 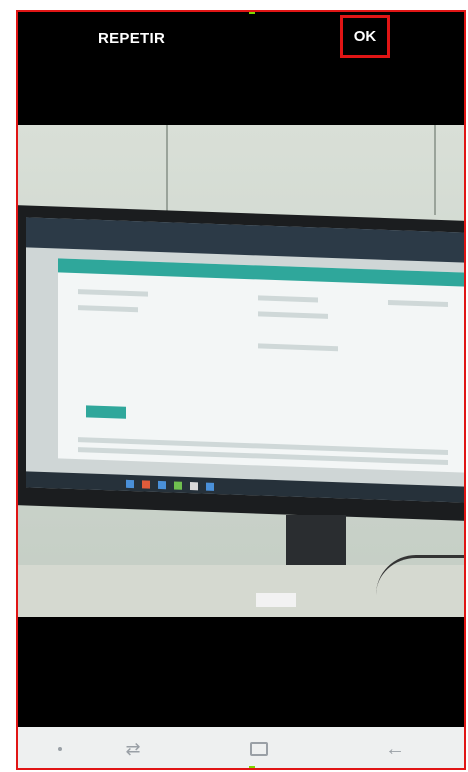 I want to click on camera-top-bar, so click(x=241, y=67).